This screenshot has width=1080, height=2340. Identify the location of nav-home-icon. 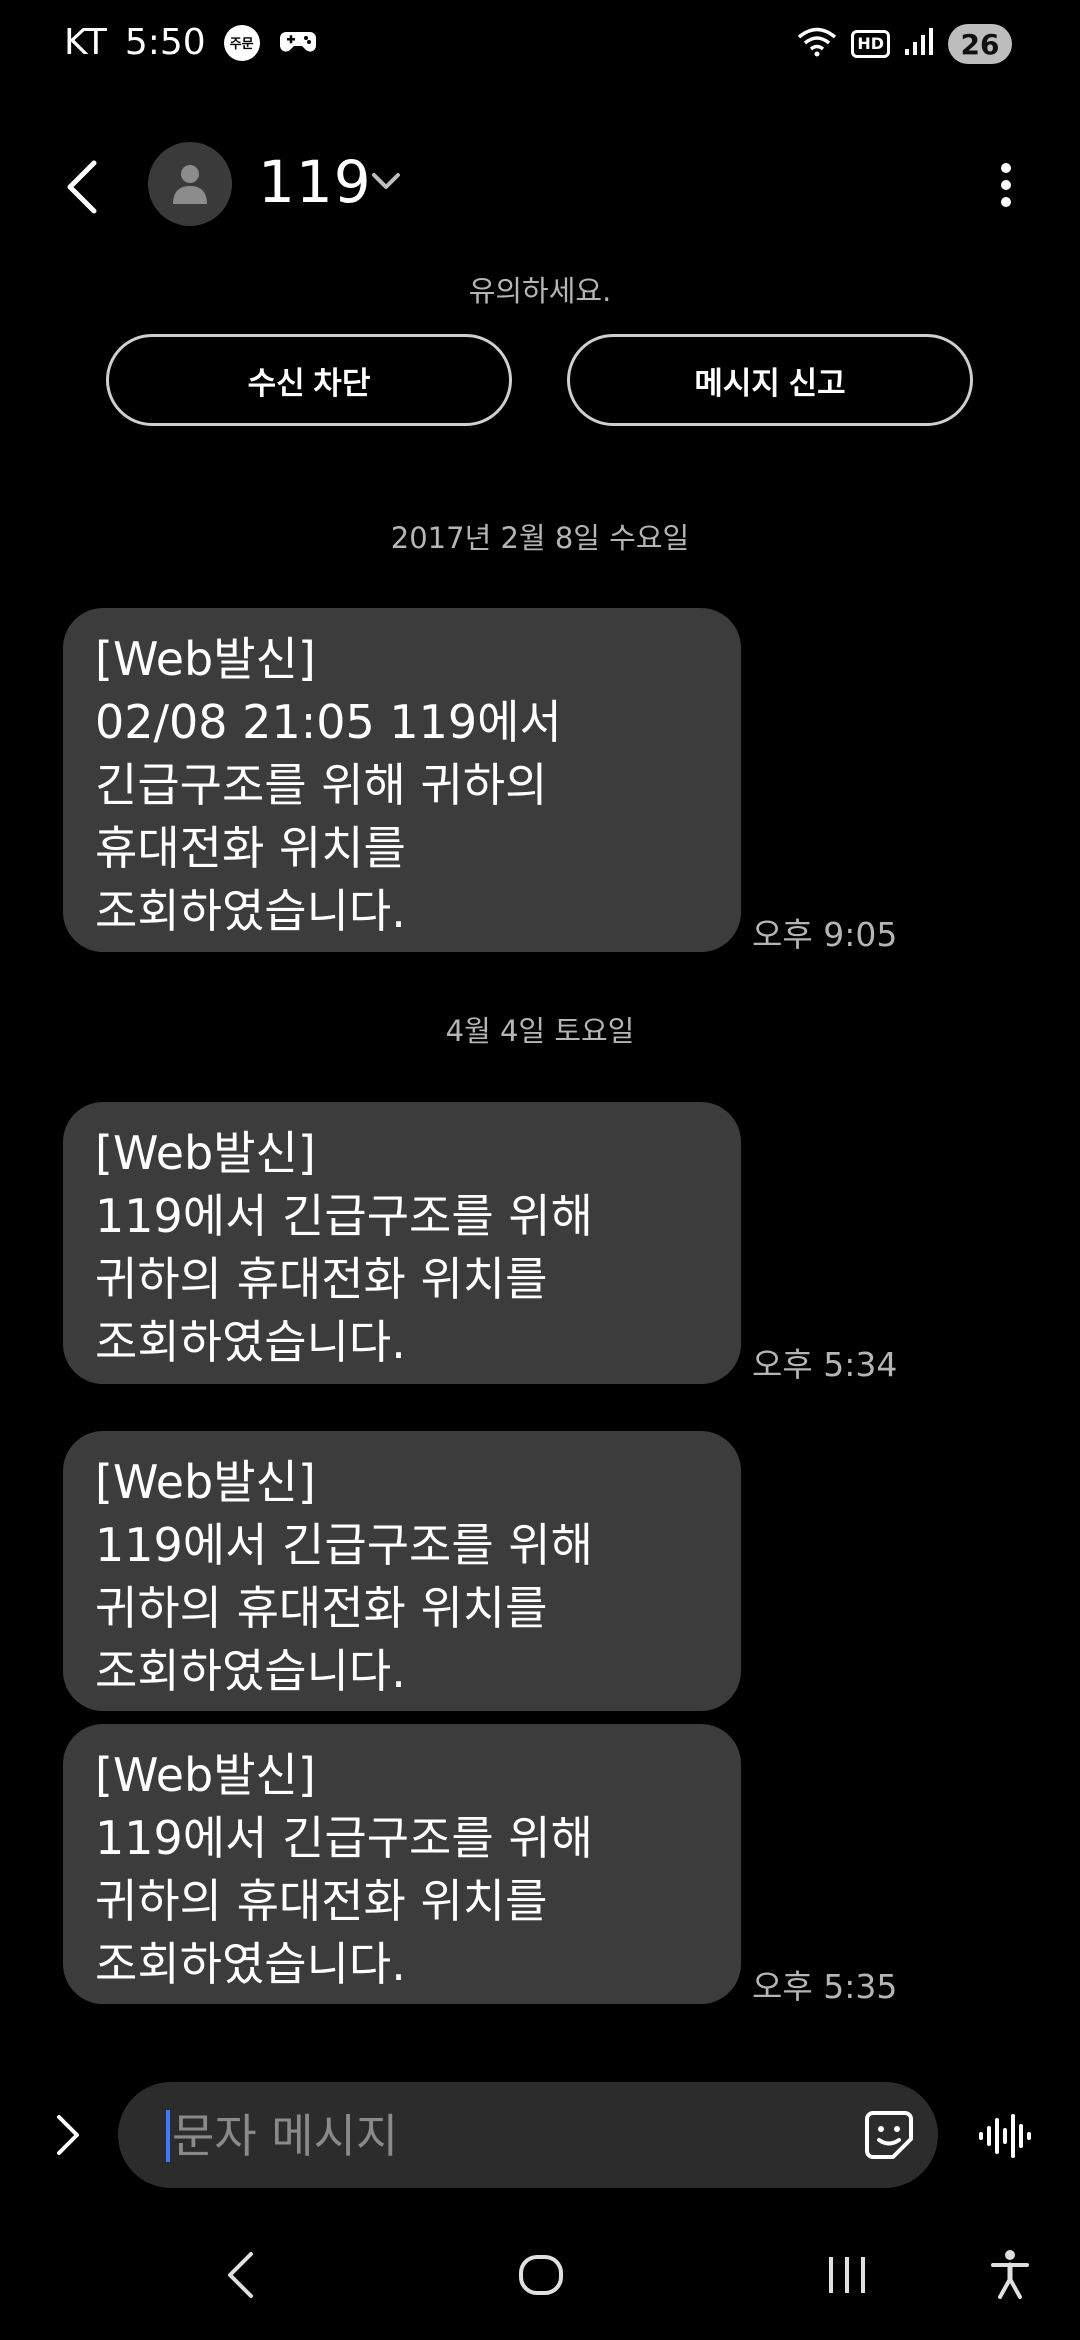
(541, 2275).